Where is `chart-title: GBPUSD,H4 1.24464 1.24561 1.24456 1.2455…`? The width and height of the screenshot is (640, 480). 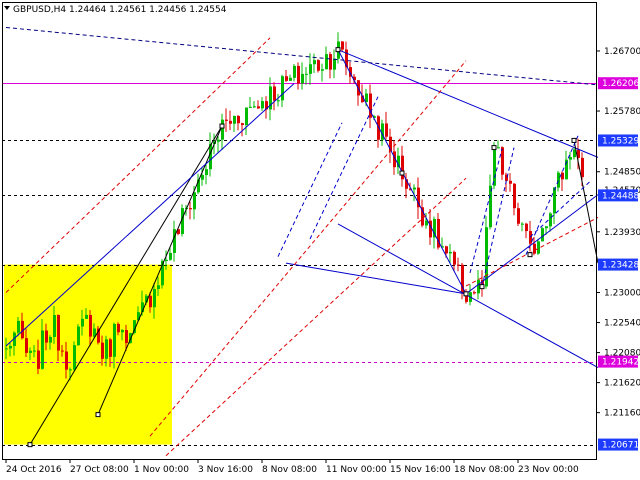
chart-title: GBPUSD,H4 1.24464 1.24561 1.24456 1.2455… is located at coordinates (120, 10).